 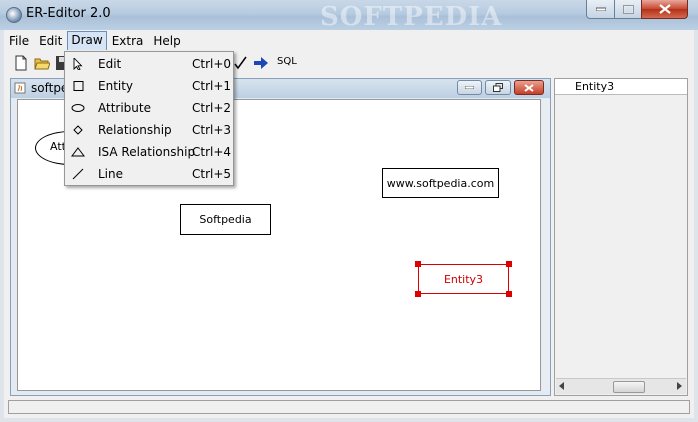 I want to click on entity-label: www.softpedia.com, so click(x=440, y=183).